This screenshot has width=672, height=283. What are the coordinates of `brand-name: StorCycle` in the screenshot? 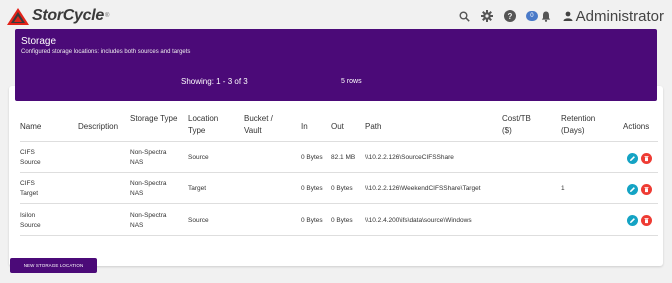 It's located at (68, 15).